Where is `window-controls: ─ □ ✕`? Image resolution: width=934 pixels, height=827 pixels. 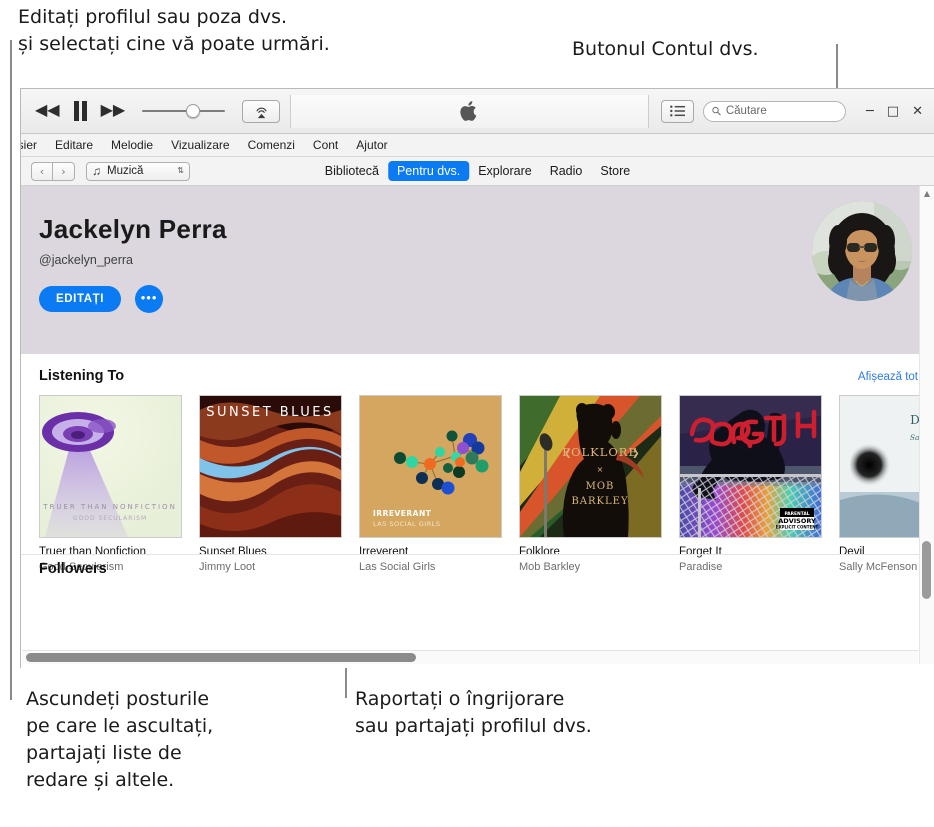 window-controls: ─ □ ✕ is located at coordinates (893, 111).